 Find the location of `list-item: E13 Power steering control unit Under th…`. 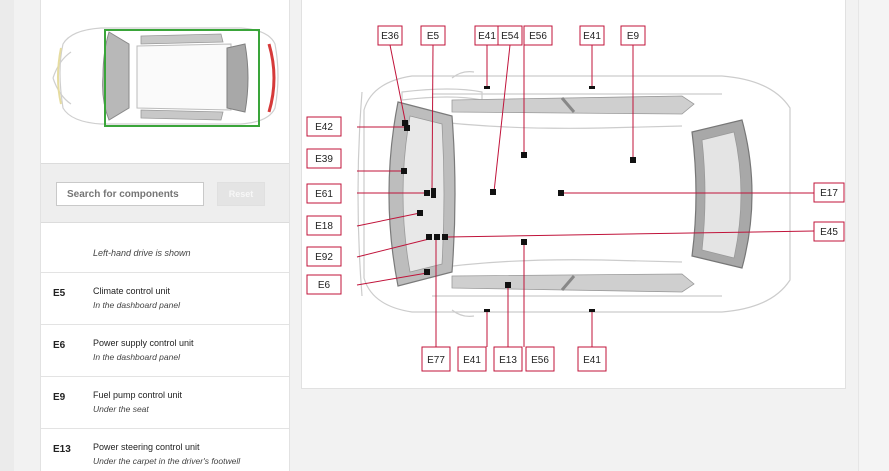

list-item: E13 Power steering control unit Under th… is located at coordinates (165, 449).